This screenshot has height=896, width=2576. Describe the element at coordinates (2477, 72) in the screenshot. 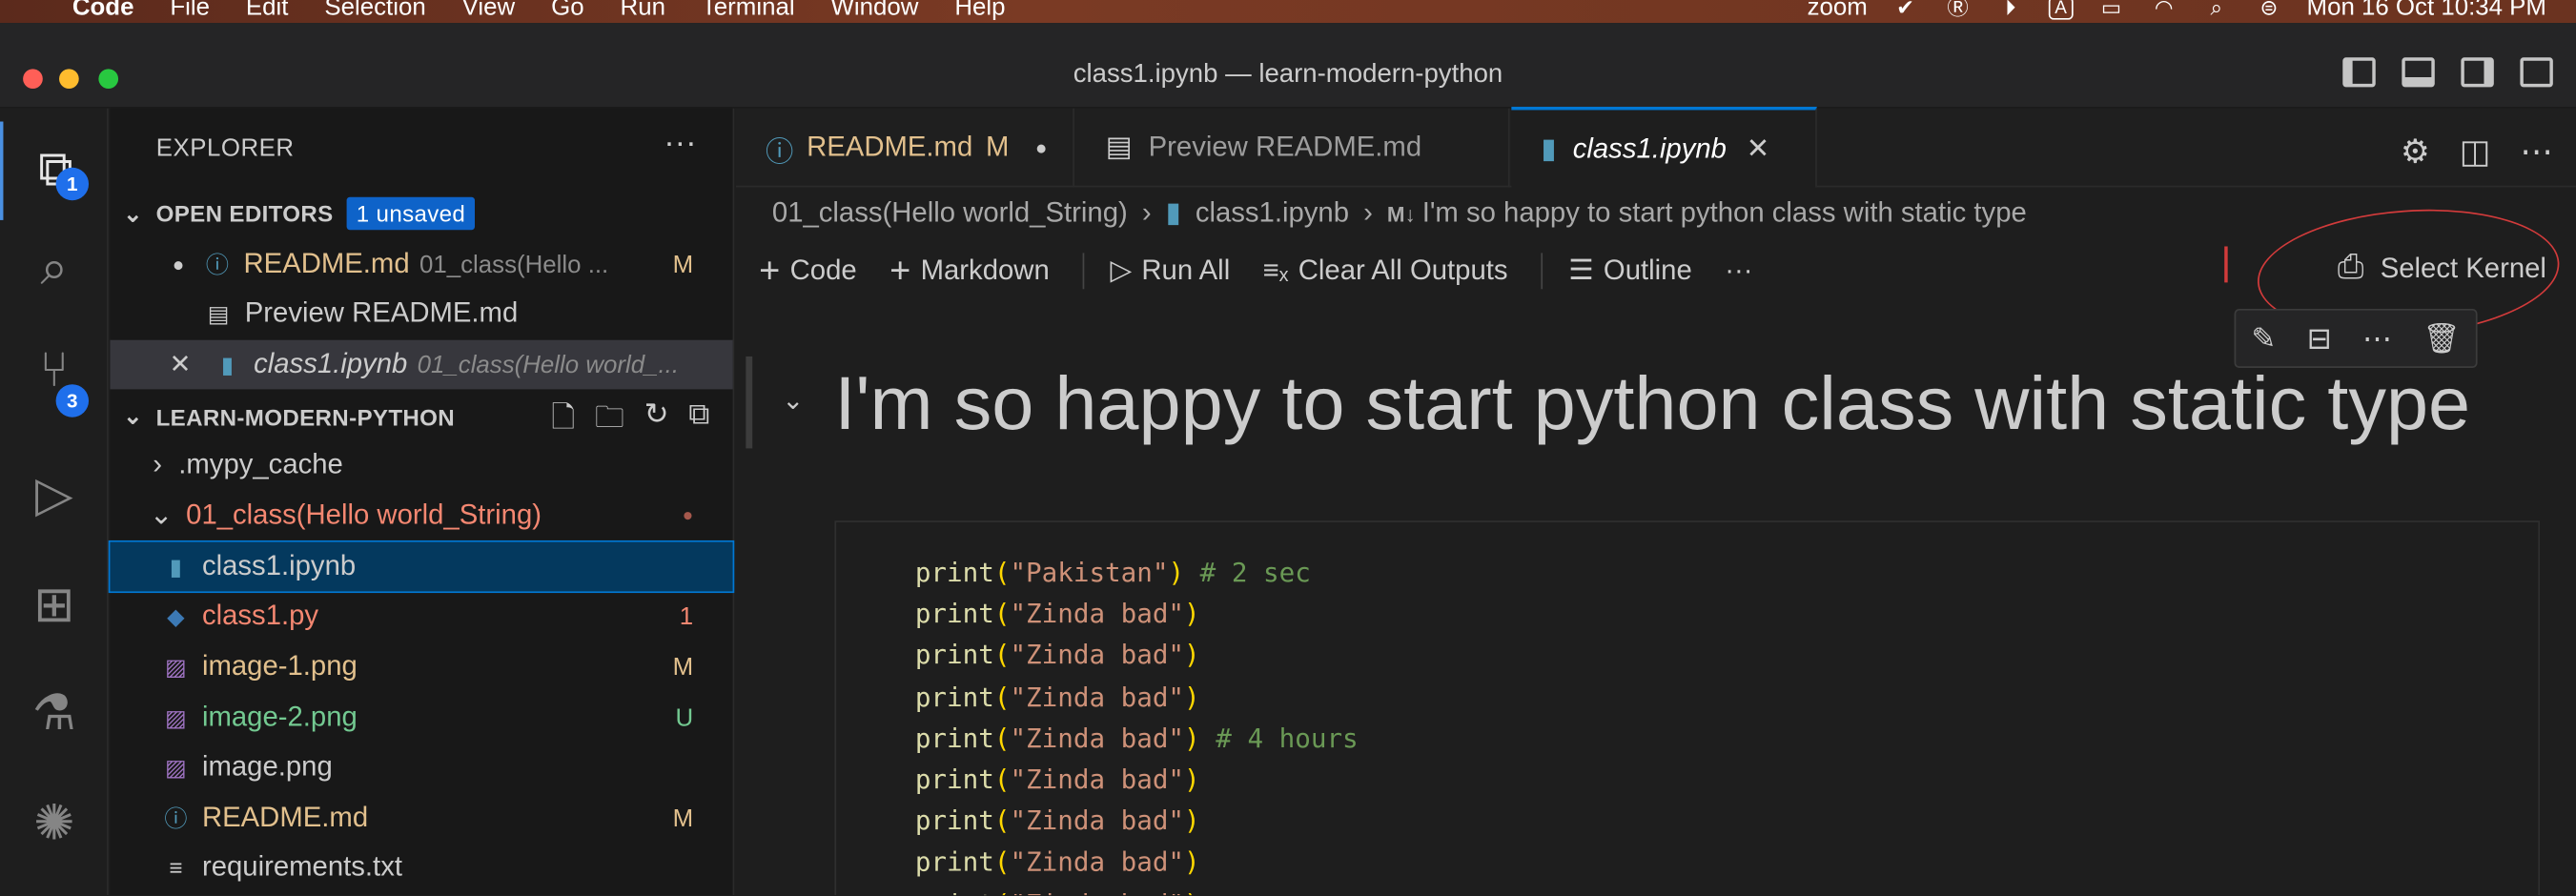

I see `toggle-secondary-sidebar-icon` at that location.